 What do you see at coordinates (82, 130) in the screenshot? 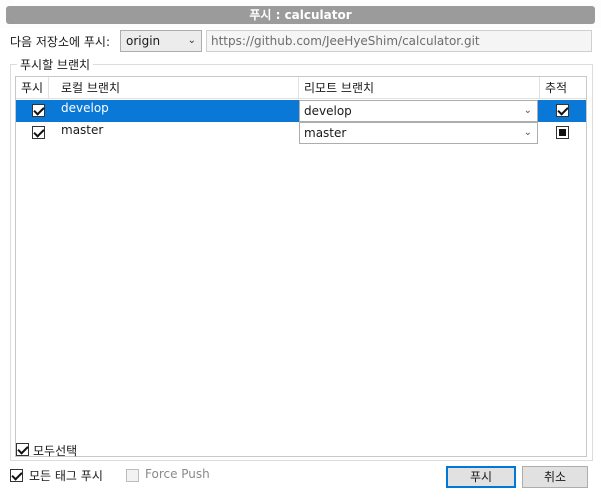
I see `local-branch-name: master` at bounding box center [82, 130].